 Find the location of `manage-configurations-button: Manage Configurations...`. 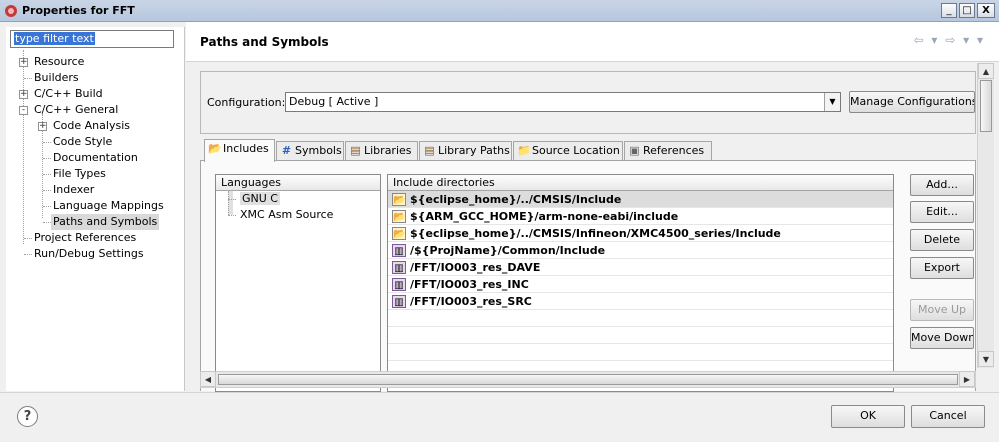

manage-configurations-button: Manage Configurations... is located at coordinates (912, 102).